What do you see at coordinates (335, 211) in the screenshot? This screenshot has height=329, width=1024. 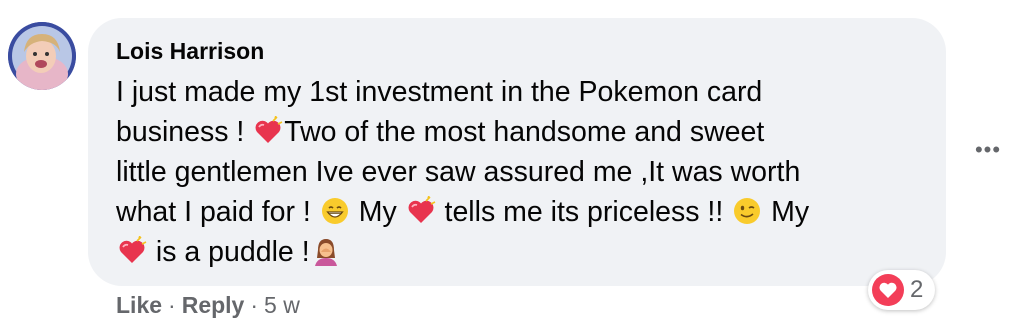 I see `grinning-face-emoji` at bounding box center [335, 211].